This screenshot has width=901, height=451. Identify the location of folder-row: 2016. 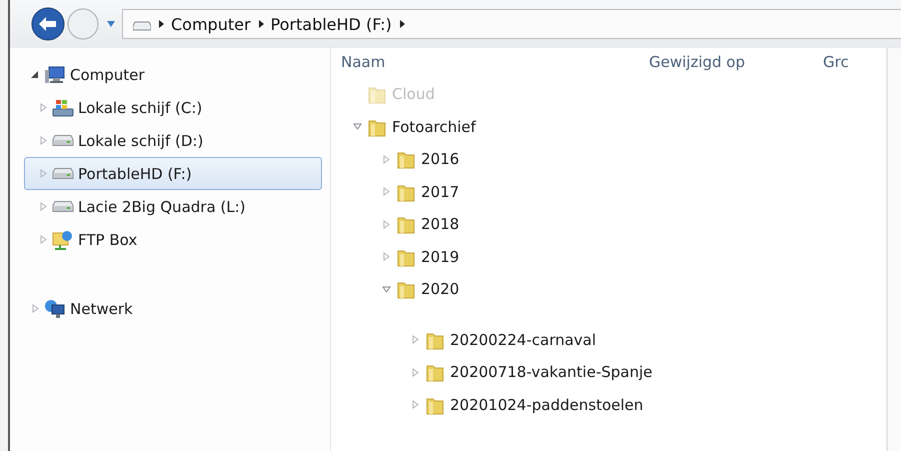
(613, 159).